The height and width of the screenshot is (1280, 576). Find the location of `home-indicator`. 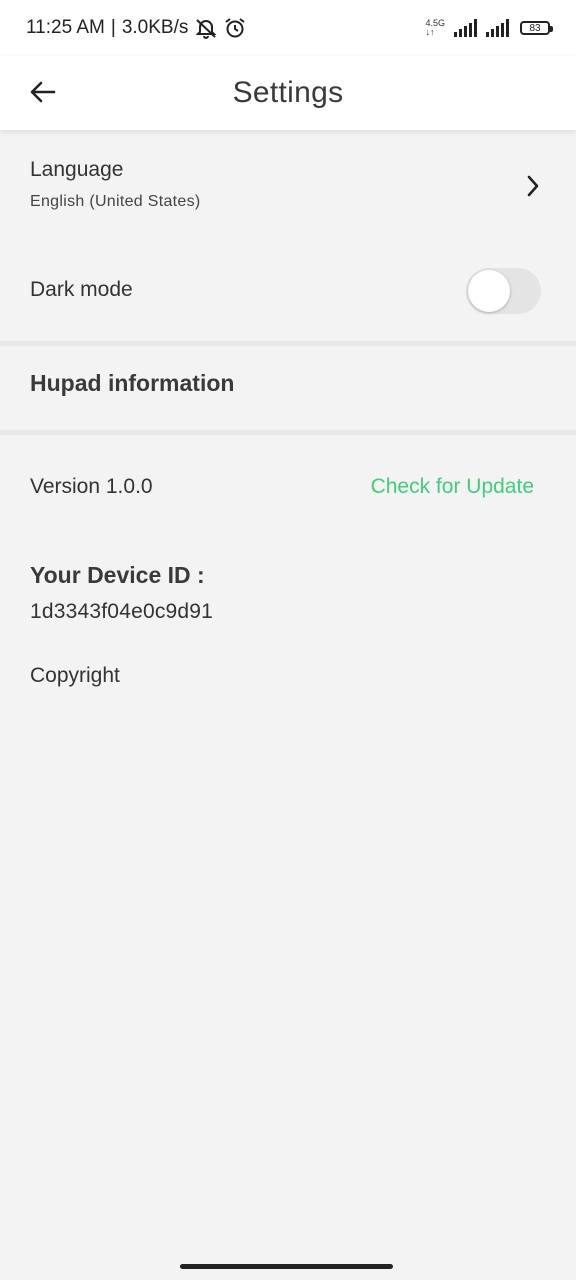

home-indicator is located at coordinates (286, 1266).